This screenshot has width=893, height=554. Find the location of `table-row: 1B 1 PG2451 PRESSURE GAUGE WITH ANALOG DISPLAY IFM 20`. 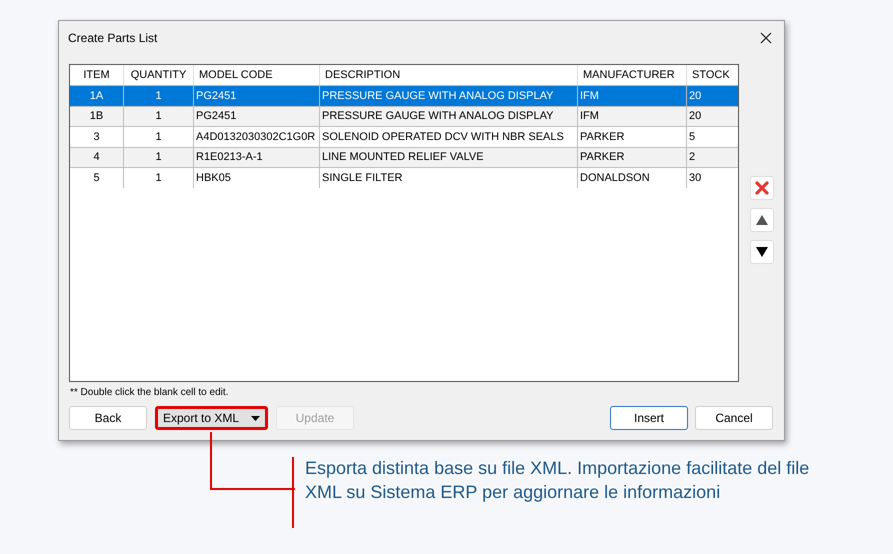

table-row: 1B 1 PG2451 PRESSURE GAUGE WITH ANALOG DISPLAY IFM 20 is located at coordinates (404, 116).